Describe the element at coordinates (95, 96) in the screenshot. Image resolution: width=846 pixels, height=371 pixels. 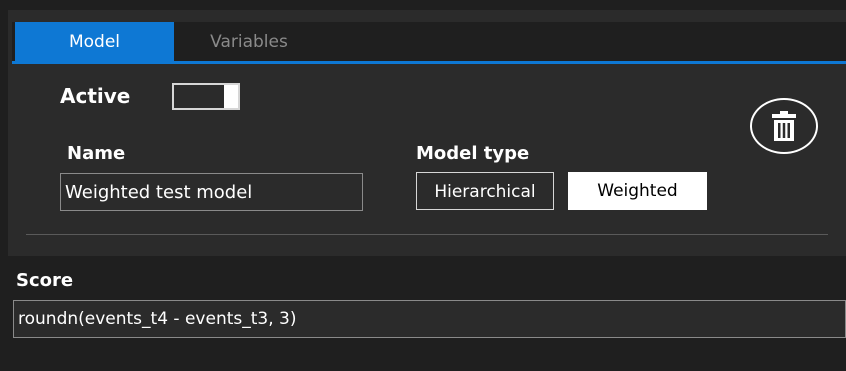
I see `active-label: Active` at that location.